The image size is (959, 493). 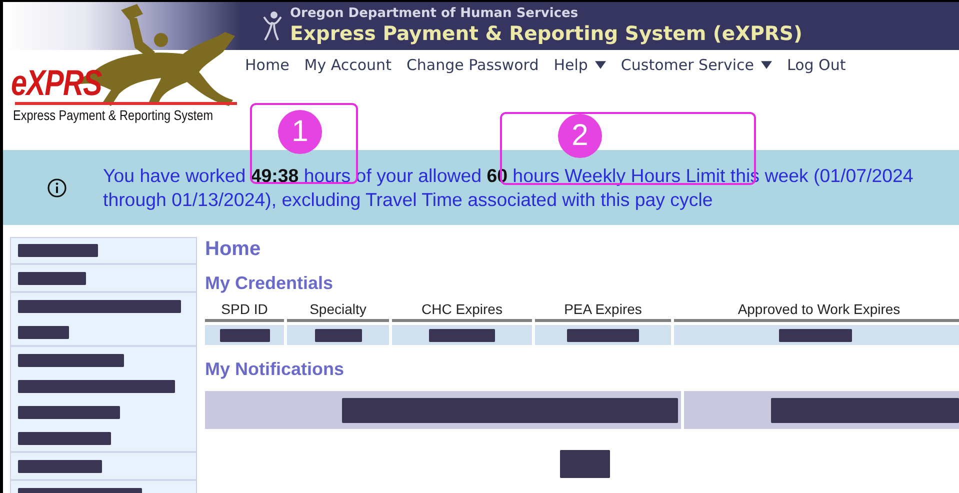 I want to click on logo-tagline: Express Payment & Reporting System, so click(x=113, y=115).